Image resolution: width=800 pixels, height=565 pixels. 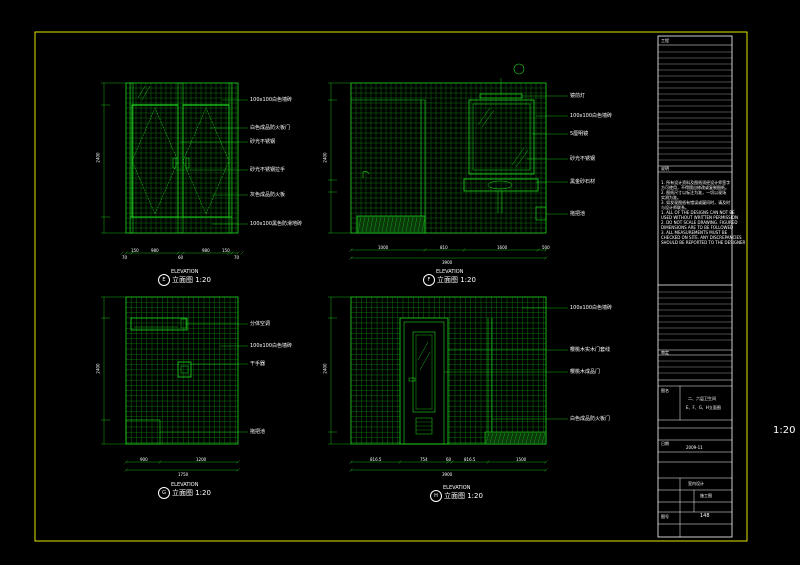 I want to click on dim-e-6: 150, so click(x=226, y=250).